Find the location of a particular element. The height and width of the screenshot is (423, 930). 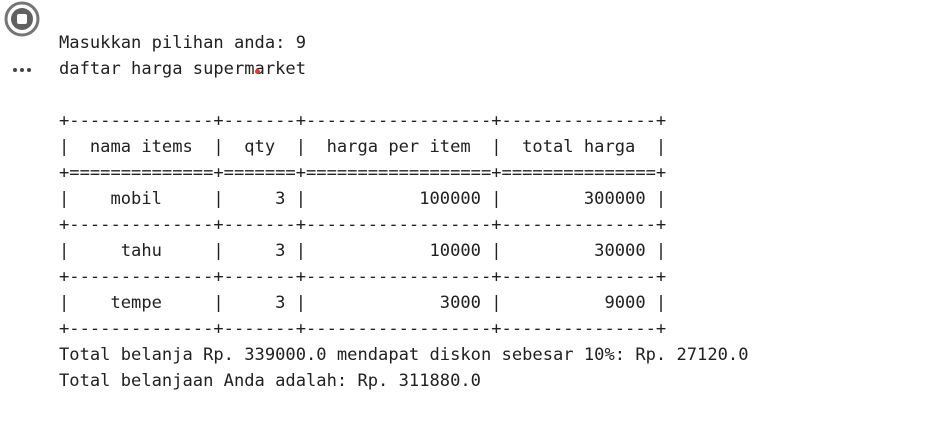

more-options-button is located at coordinates (22, 70).